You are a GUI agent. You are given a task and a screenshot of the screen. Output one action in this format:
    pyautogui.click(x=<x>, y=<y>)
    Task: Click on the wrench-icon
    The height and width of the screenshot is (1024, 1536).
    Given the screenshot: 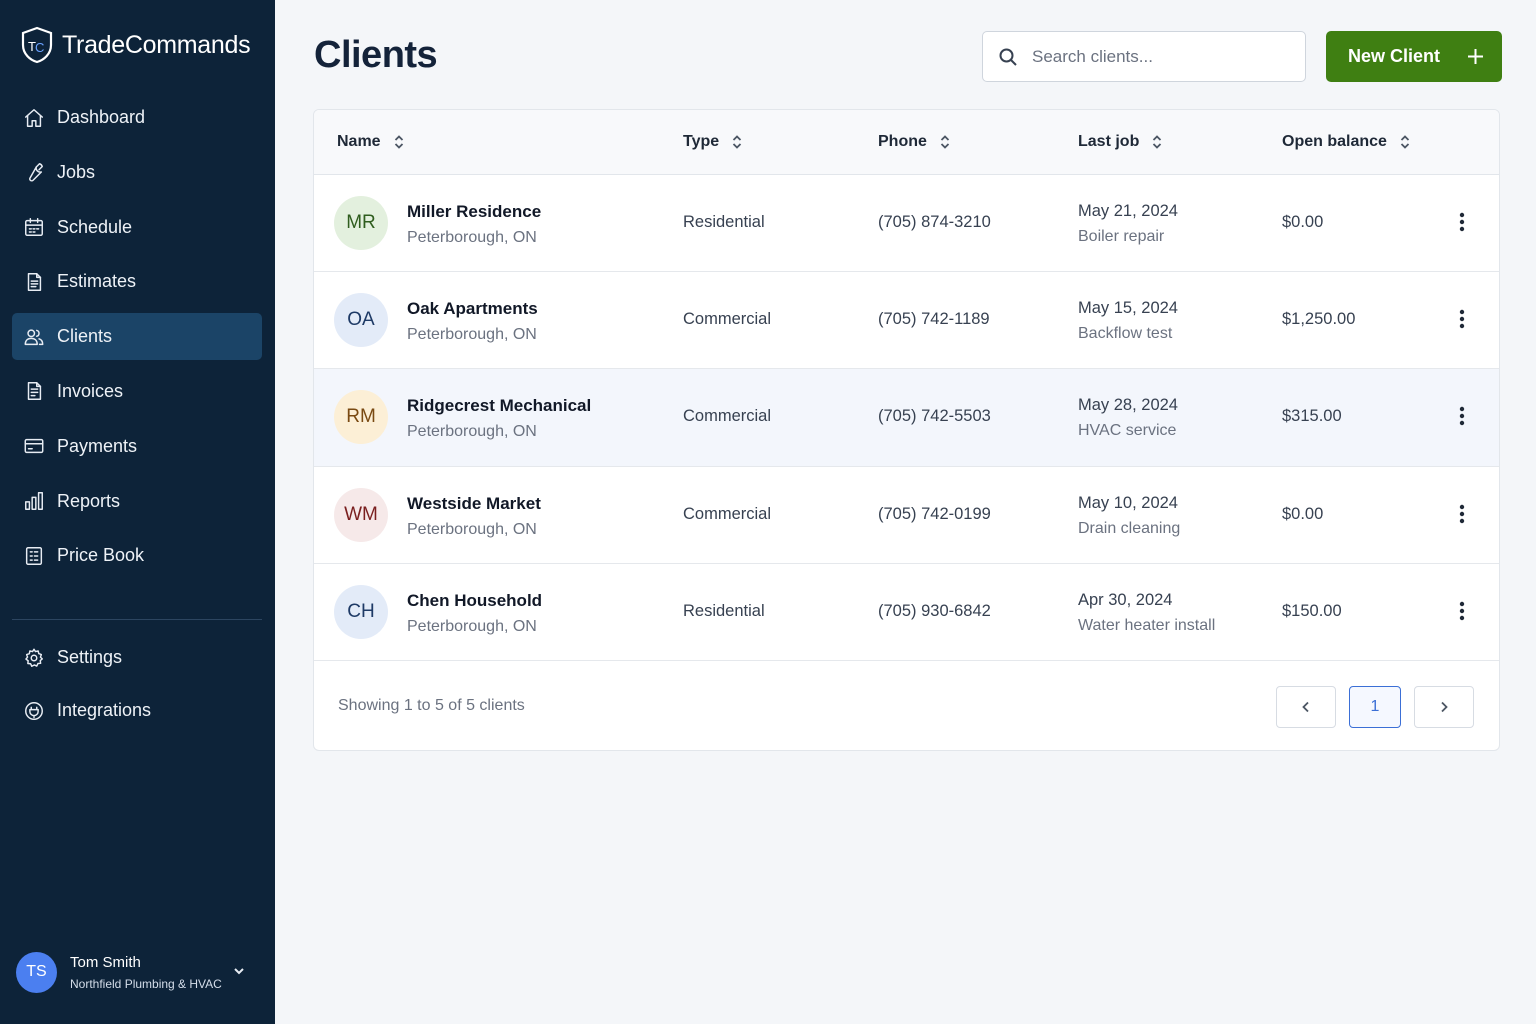 What is the action you would take?
    pyautogui.click(x=34, y=172)
    